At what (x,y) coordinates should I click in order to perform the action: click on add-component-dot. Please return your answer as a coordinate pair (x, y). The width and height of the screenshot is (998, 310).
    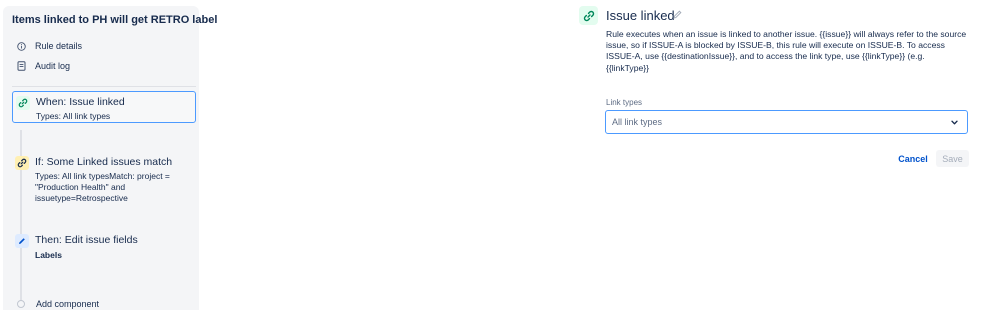
    Looking at the image, I should click on (21, 304).